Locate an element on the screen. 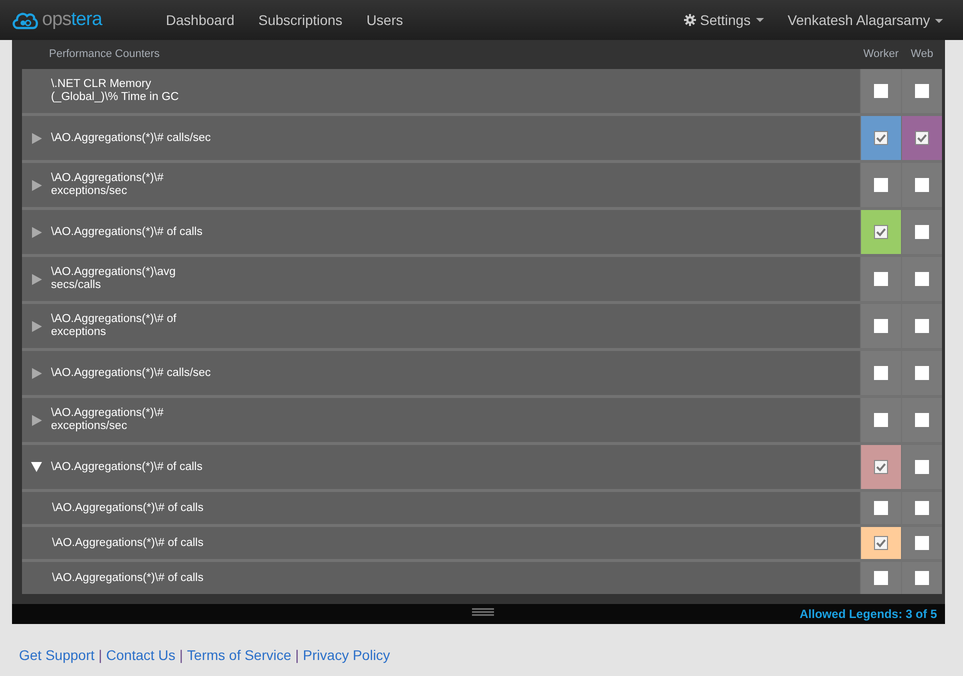 This screenshot has width=963, height=676. nav-link: Dashboard is located at coordinates (200, 20).